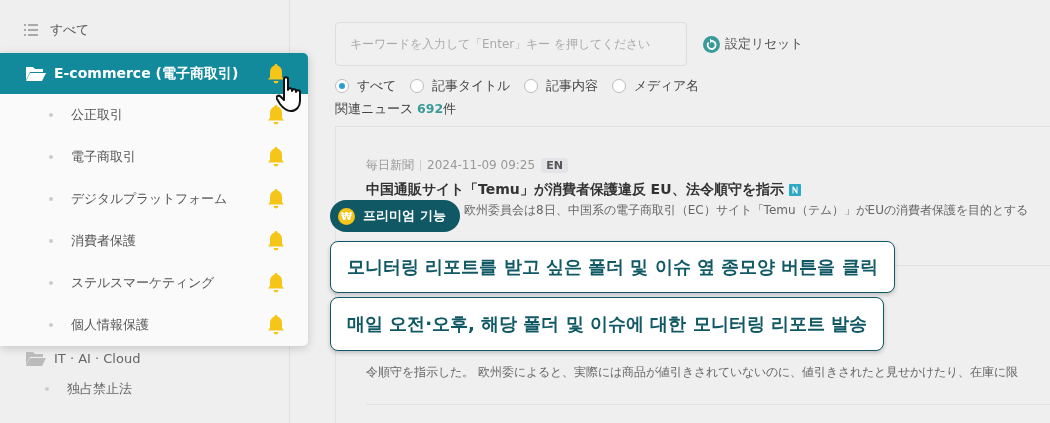  I want to click on tooltip-callout: 매일 오전·오후, 해당 폴더 및 이슈에 대한 모니터링 리포트 발송, so click(607, 324).